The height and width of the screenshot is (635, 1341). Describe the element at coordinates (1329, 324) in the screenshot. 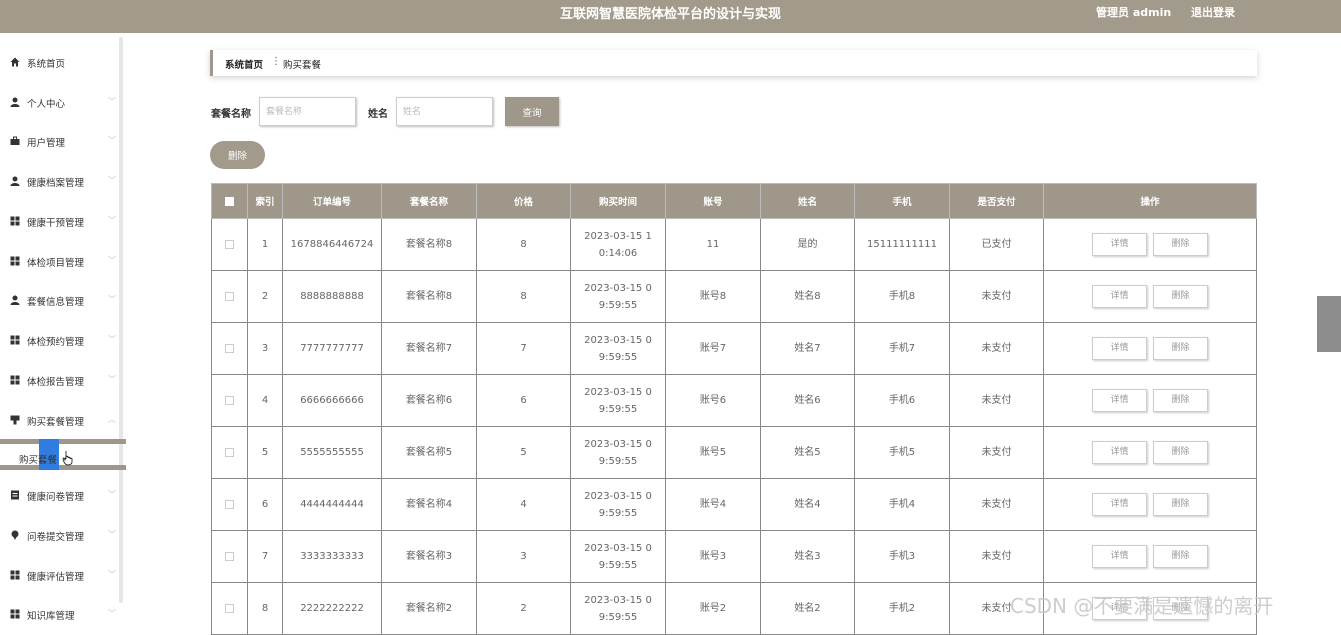

I see `right-edge-toggle` at that location.